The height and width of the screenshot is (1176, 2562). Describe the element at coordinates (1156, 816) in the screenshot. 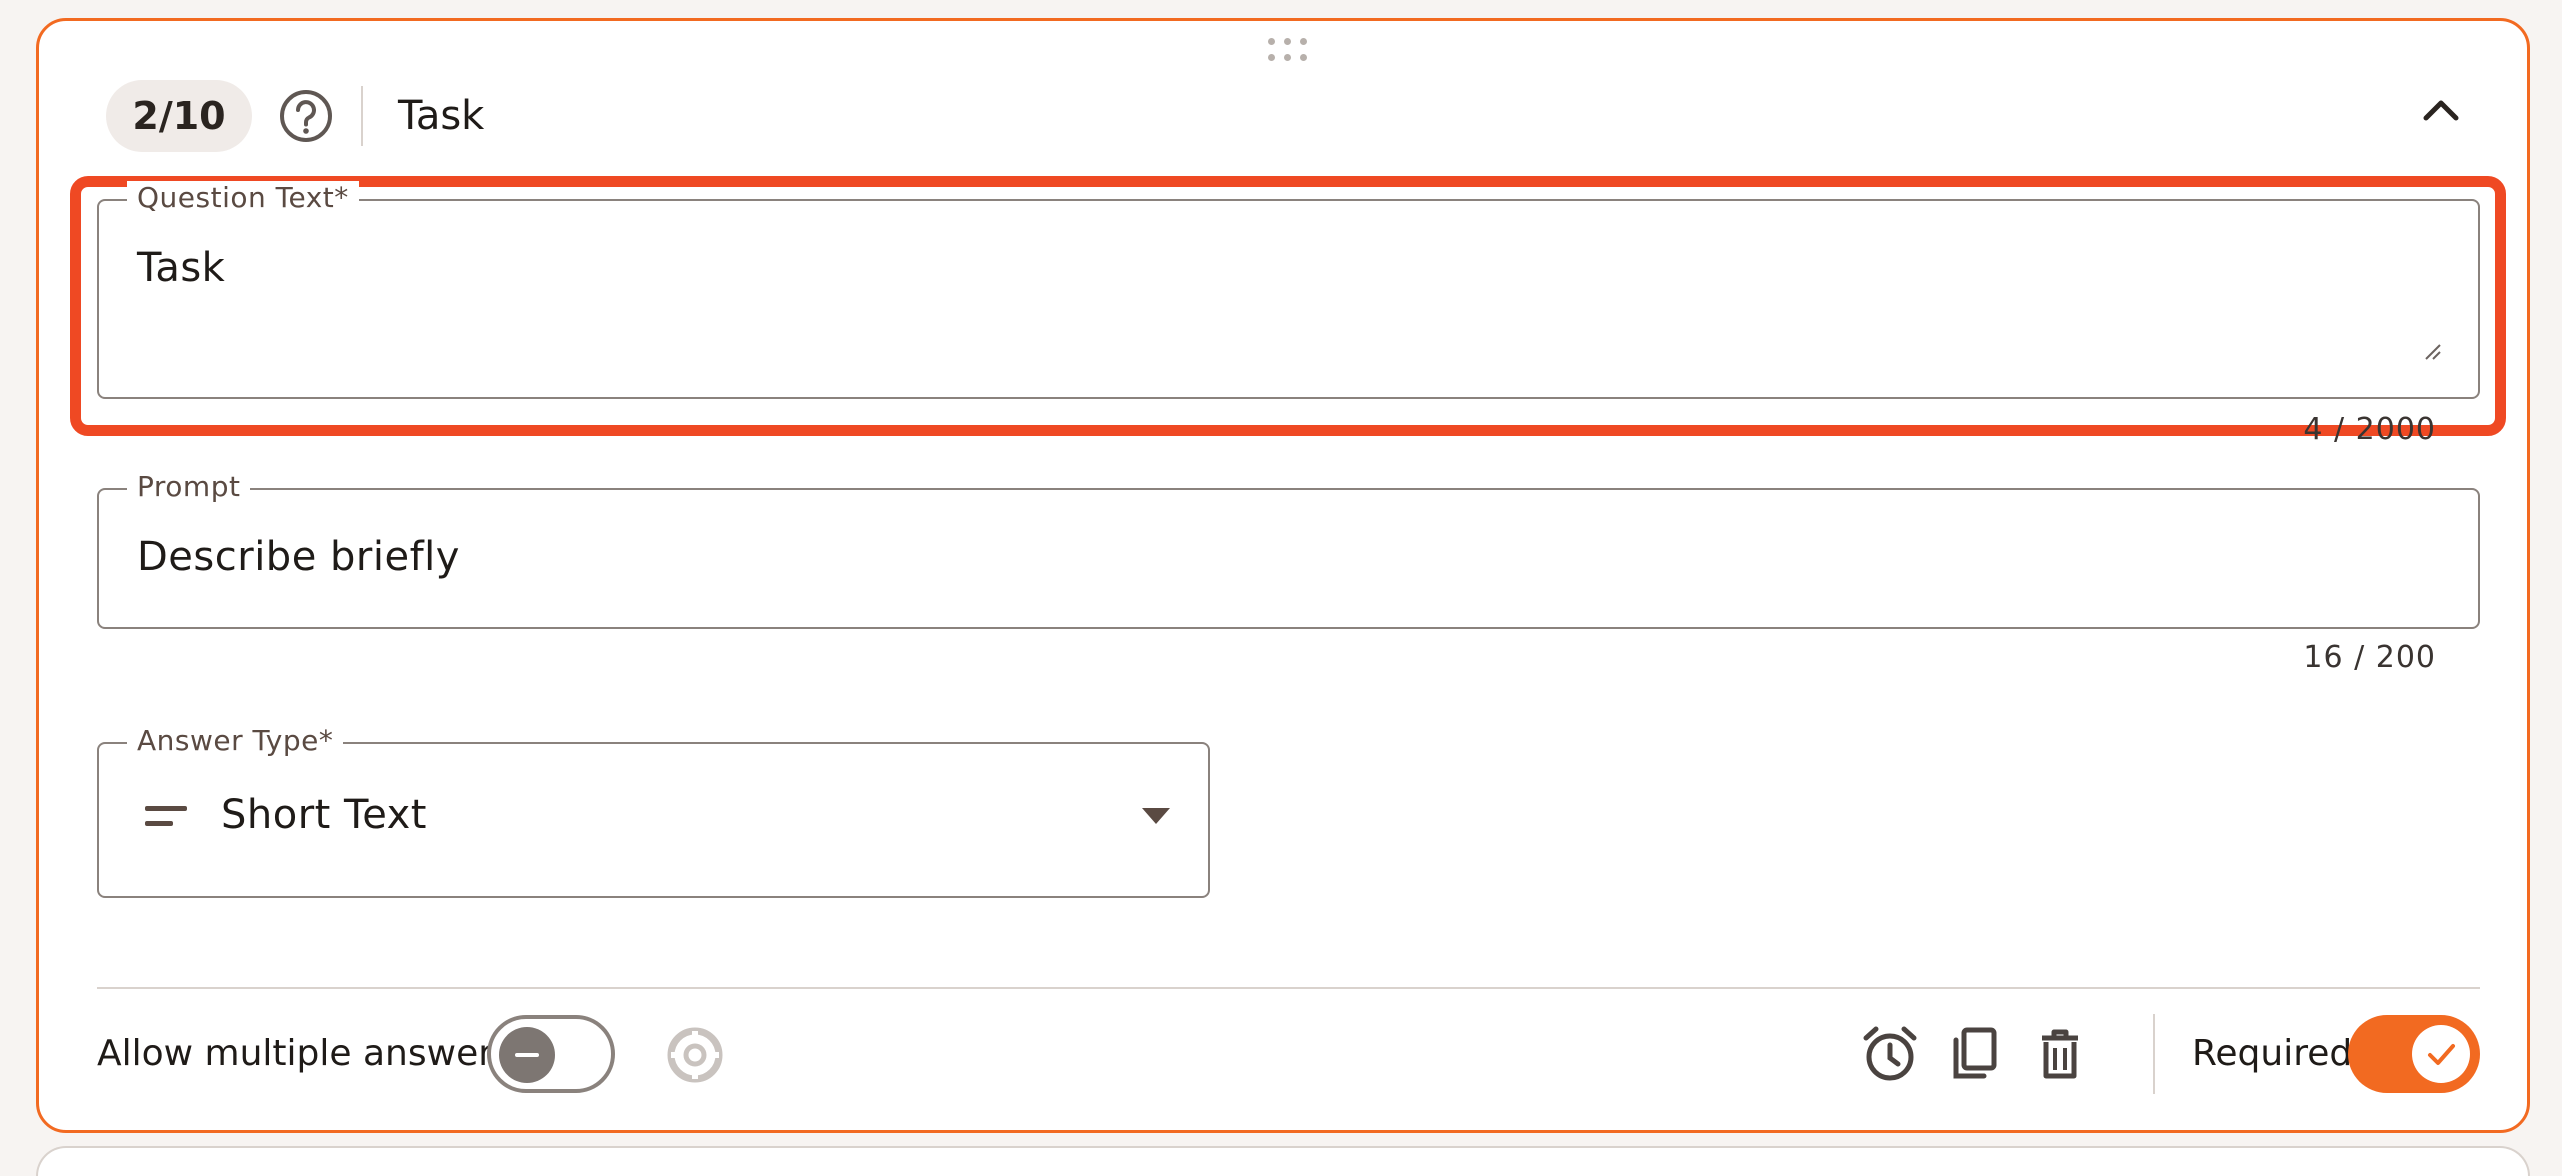

I see `dropdown-arrow-icon` at that location.